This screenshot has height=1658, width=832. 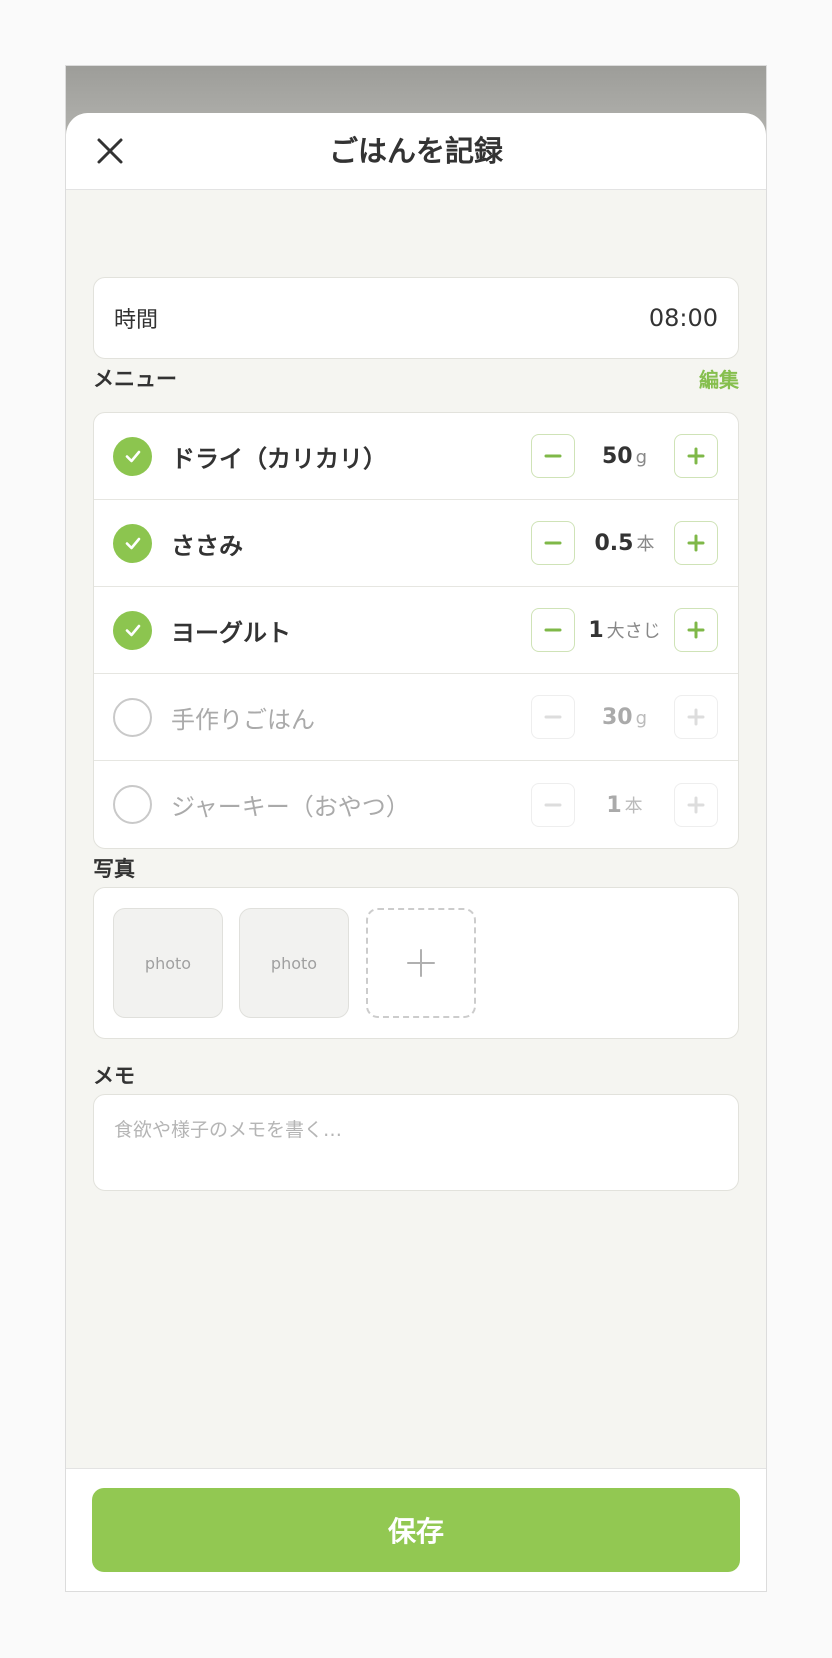 What do you see at coordinates (617, 717) in the screenshot?
I see `quantity-value: 30` at bounding box center [617, 717].